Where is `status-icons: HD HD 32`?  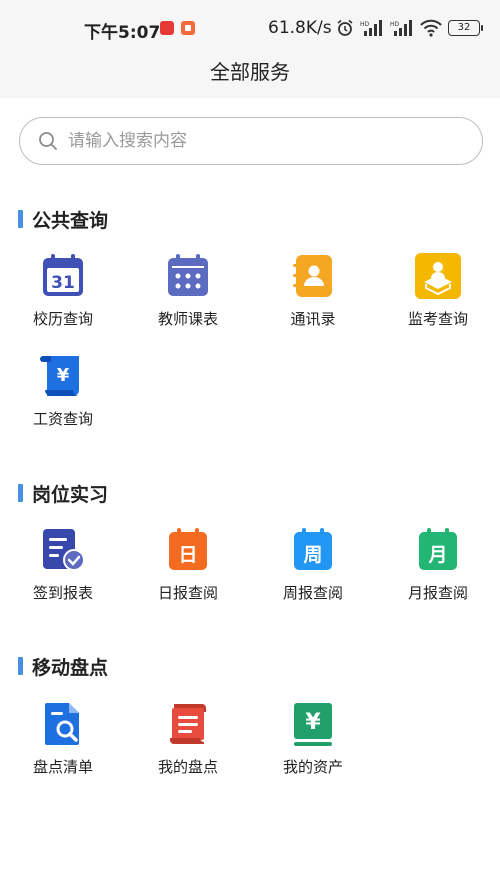
status-icons: HD HD 32 is located at coordinates (409, 28).